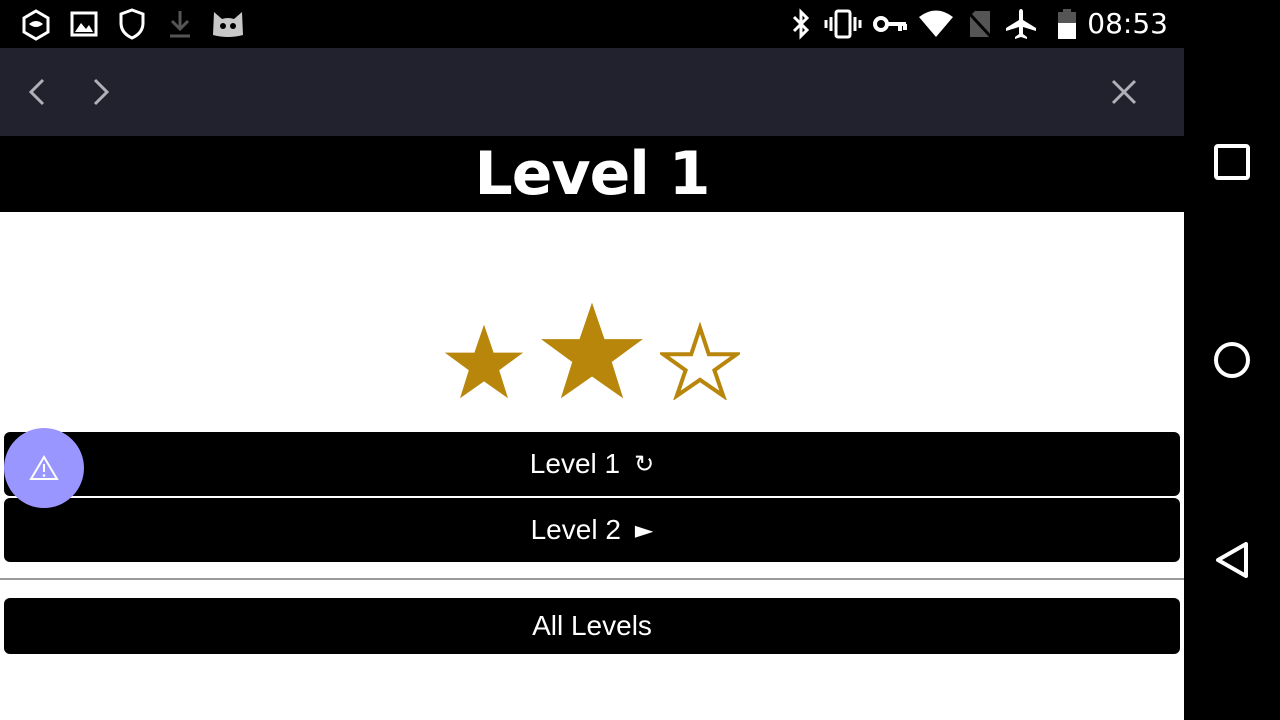  Describe the element at coordinates (644, 530) in the screenshot. I see `play-icon: ►` at that location.